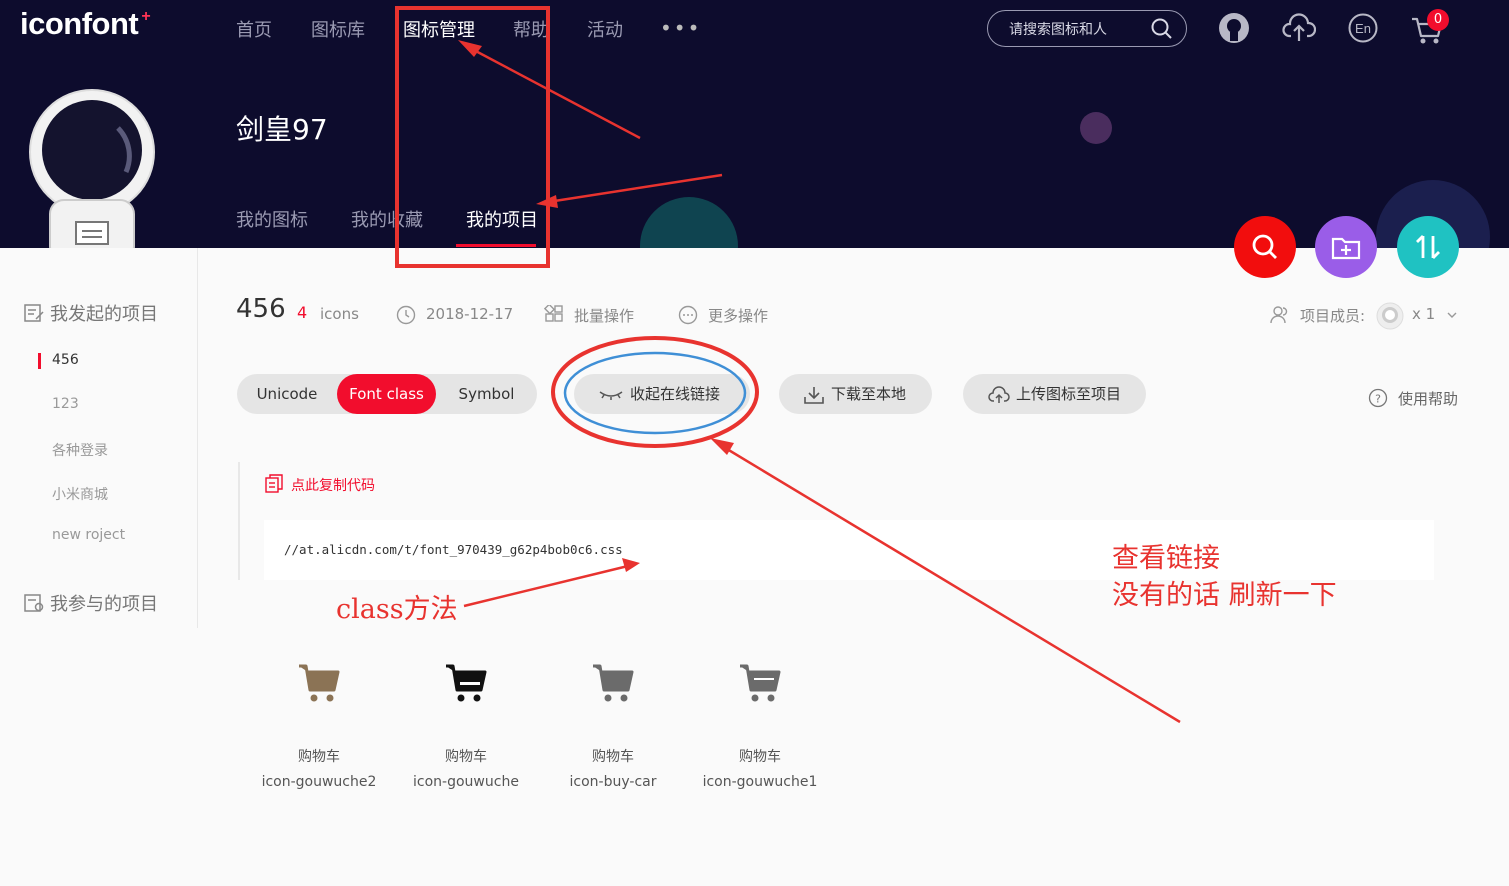 The image size is (1509, 886). Describe the element at coordinates (1096, 128) in the screenshot. I see `decor-circle-purple` at that location.